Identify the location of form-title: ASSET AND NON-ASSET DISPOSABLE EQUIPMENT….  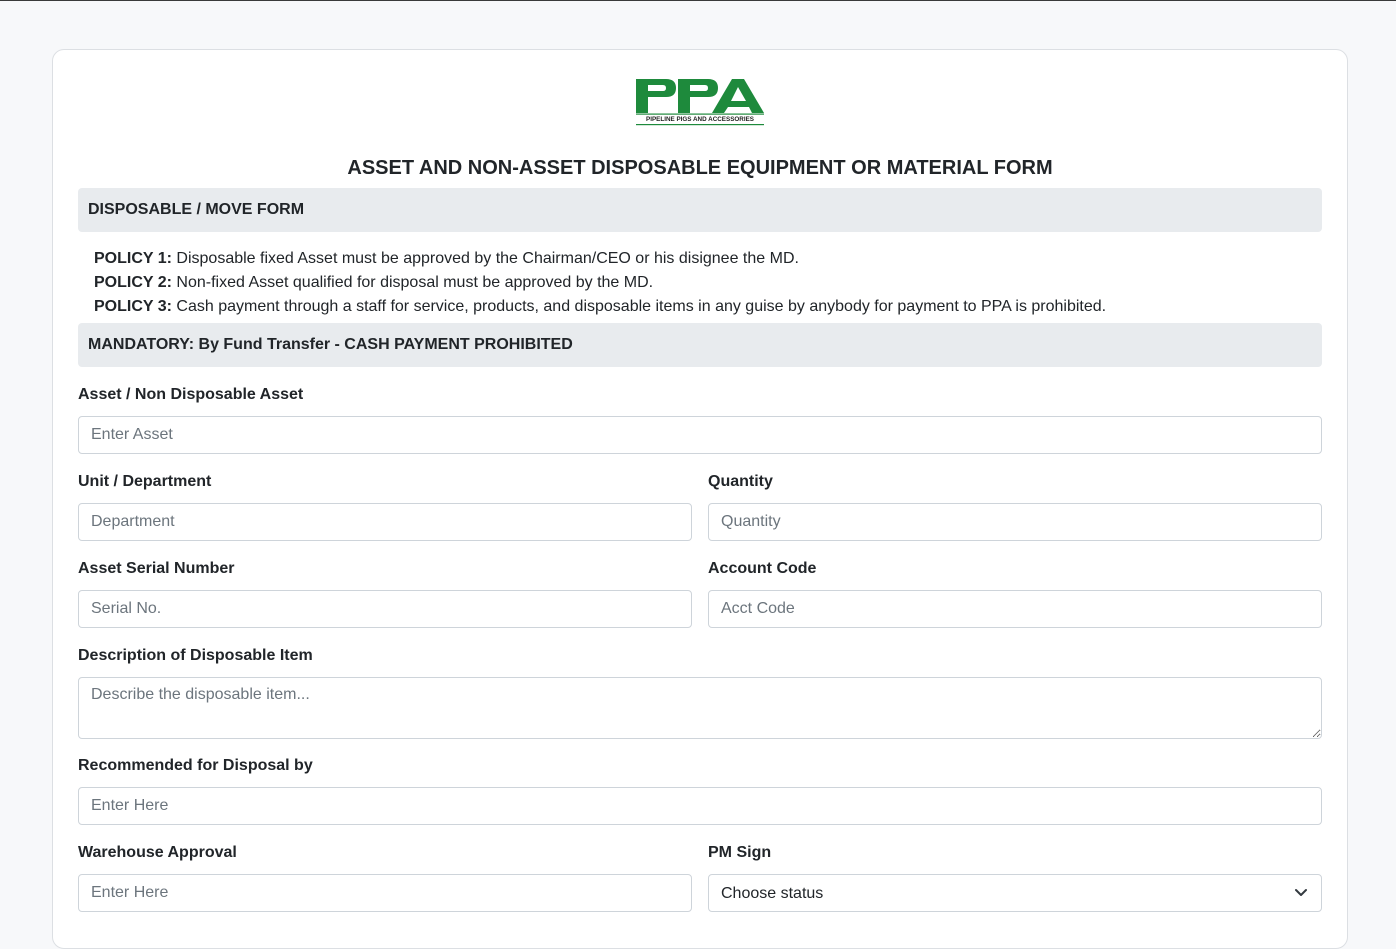
(700, 168).